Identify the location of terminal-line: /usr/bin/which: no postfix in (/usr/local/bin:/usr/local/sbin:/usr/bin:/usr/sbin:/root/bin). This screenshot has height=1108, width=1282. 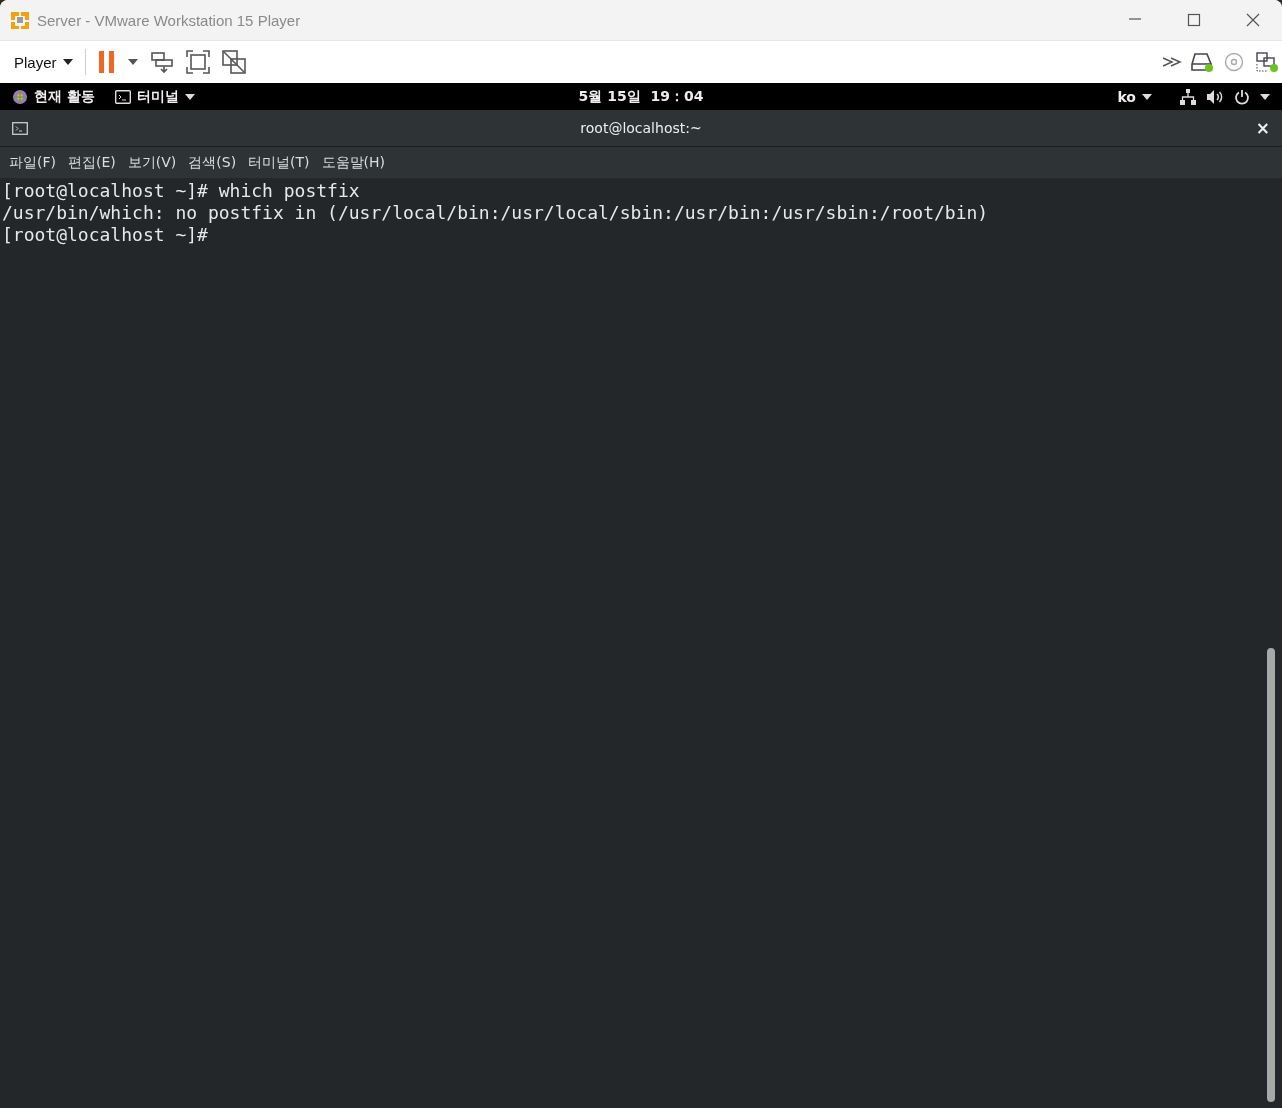
(495, 213).